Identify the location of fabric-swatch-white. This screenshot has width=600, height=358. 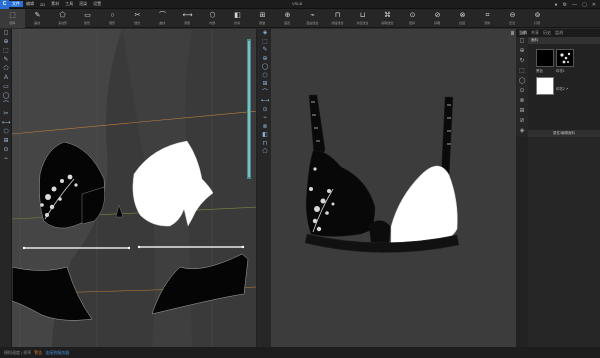
(545, 86).